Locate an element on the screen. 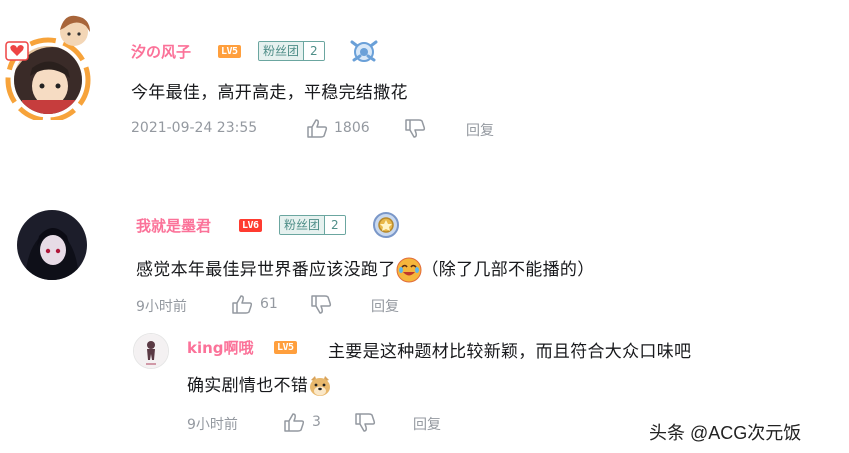 The height and width of the screenshot is (453, 849). avatar-frame is located at coordinates (50, 67).